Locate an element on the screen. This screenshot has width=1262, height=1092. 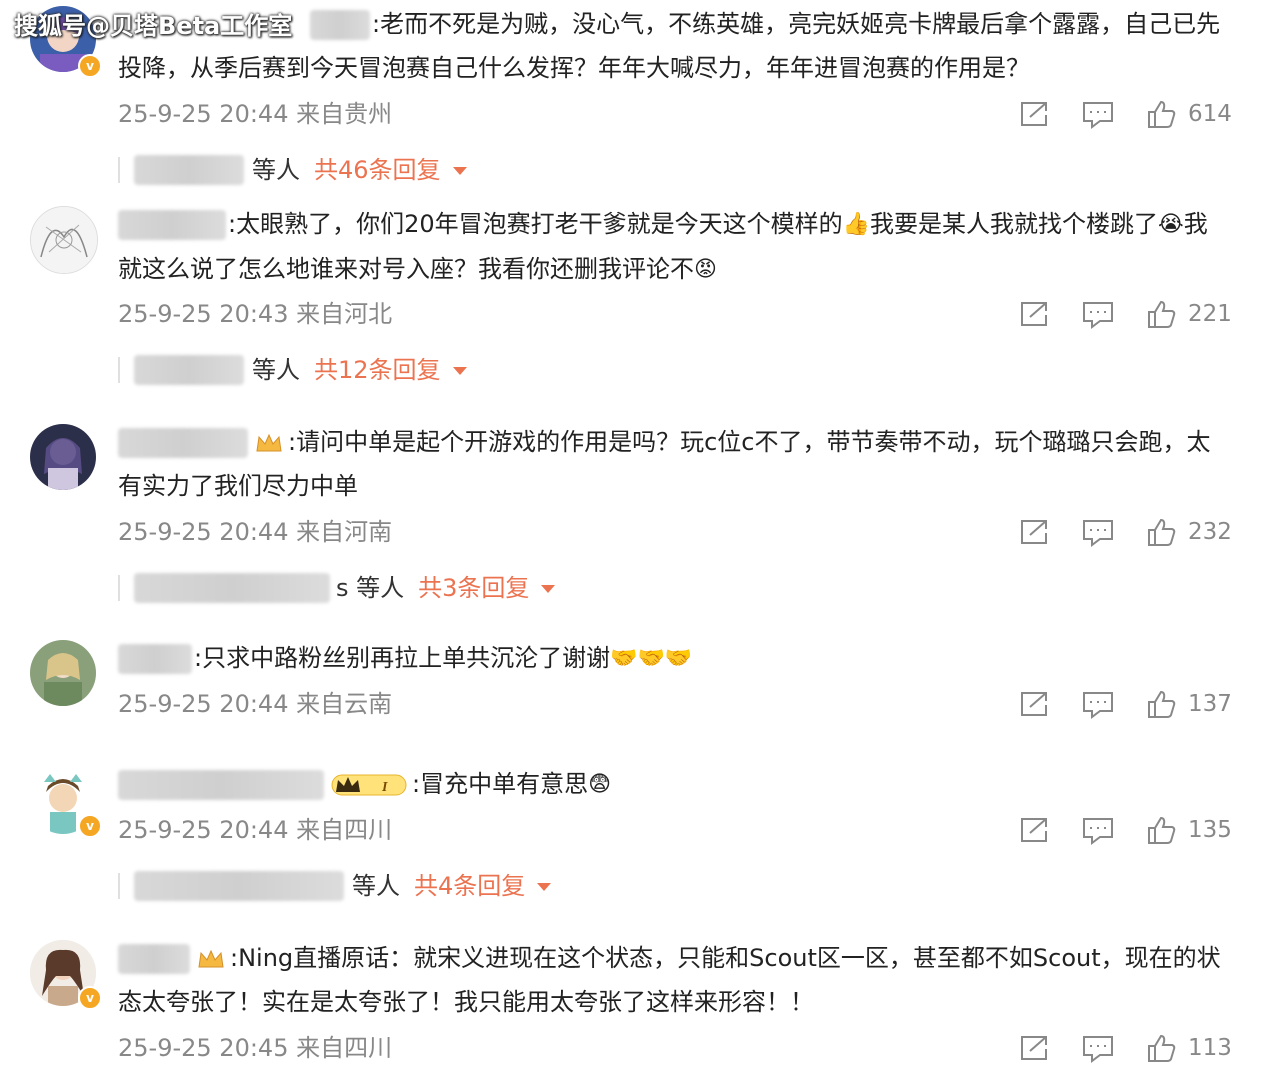
angry-emoji-icon: 😡 is located at coordinates (705, 269).